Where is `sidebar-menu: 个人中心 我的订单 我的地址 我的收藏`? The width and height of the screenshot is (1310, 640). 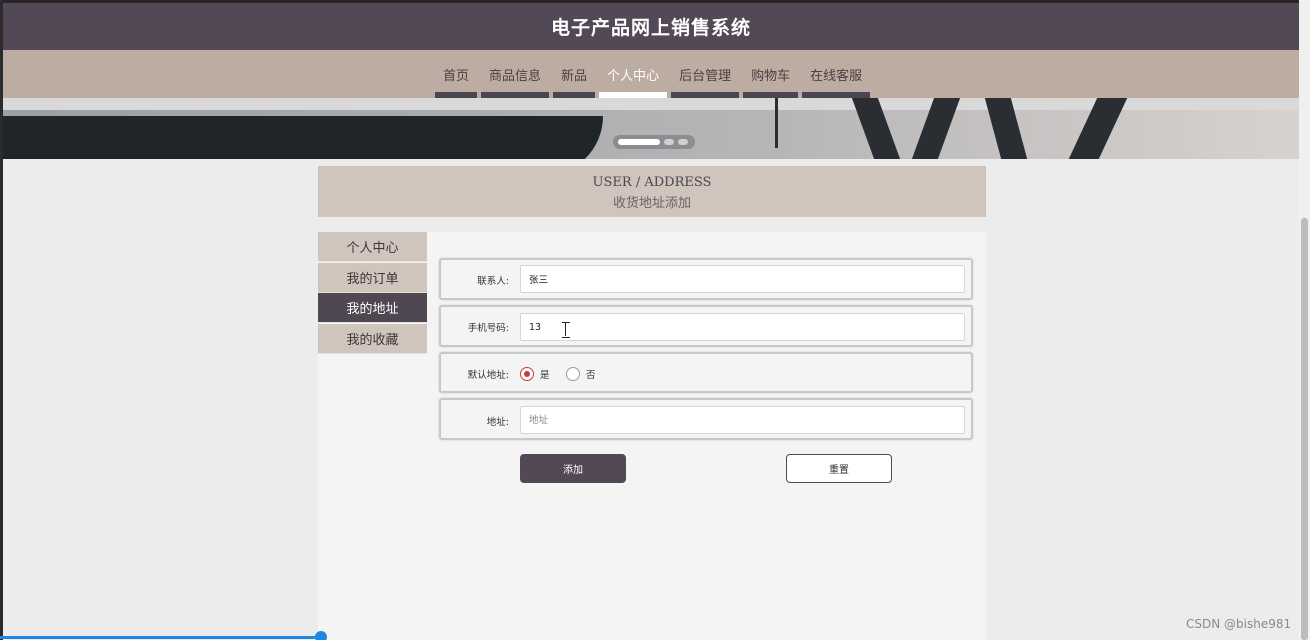
sidebar-menu: 个人中心 我的订单 我的地址 我的收藏 is located at coordinates (372, 293).